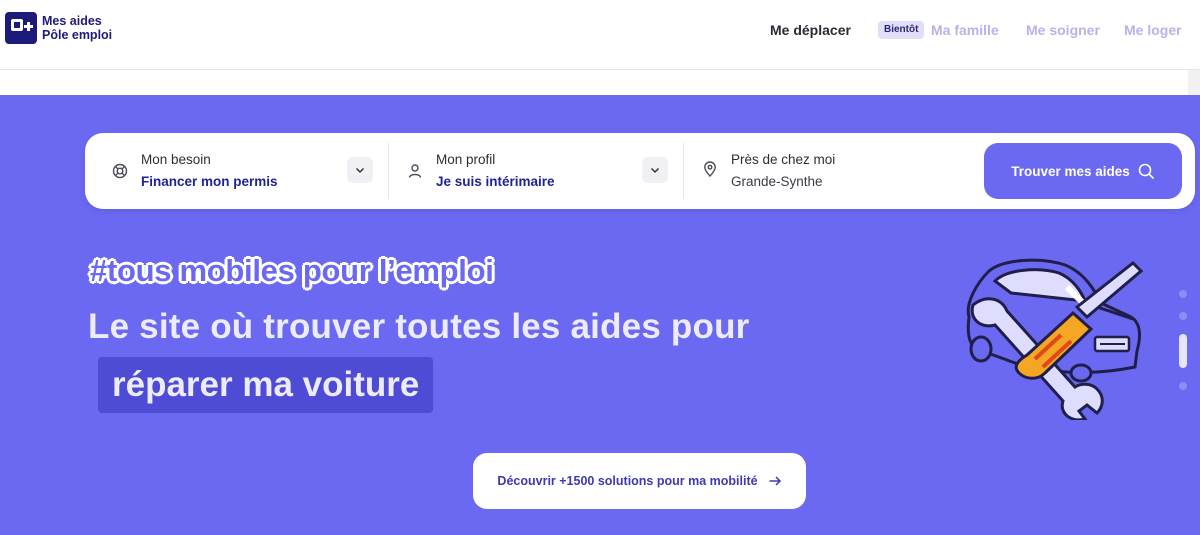 The width and height of the screenshot is (1200, 535). What do you see at coordinates (1063, 30) in the screenshot?
I see `nav-item-me-soigner: Me soigner` at bounding box center [1063, 30].